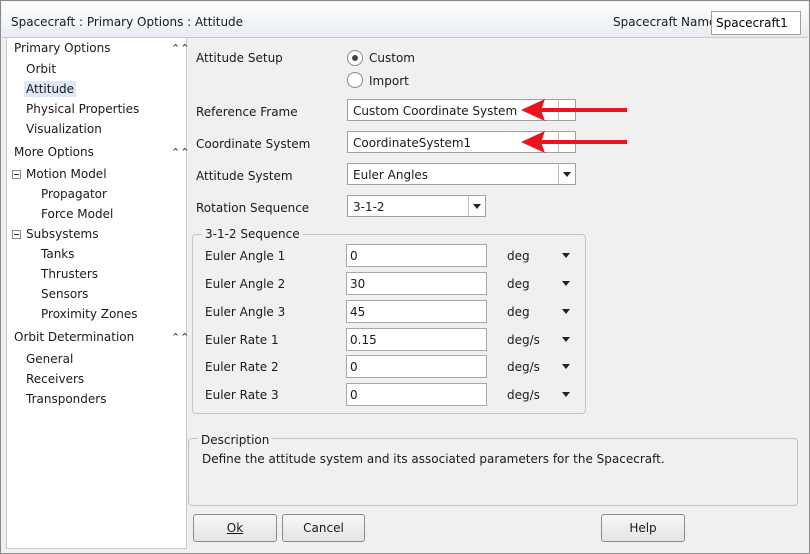 The height and width of the screenshot is (554, 810). What do you see at coordinates (64, 294) in the screenshot?
I see `nav-item-sensors: Sensors` at bounding box center [64, 294].